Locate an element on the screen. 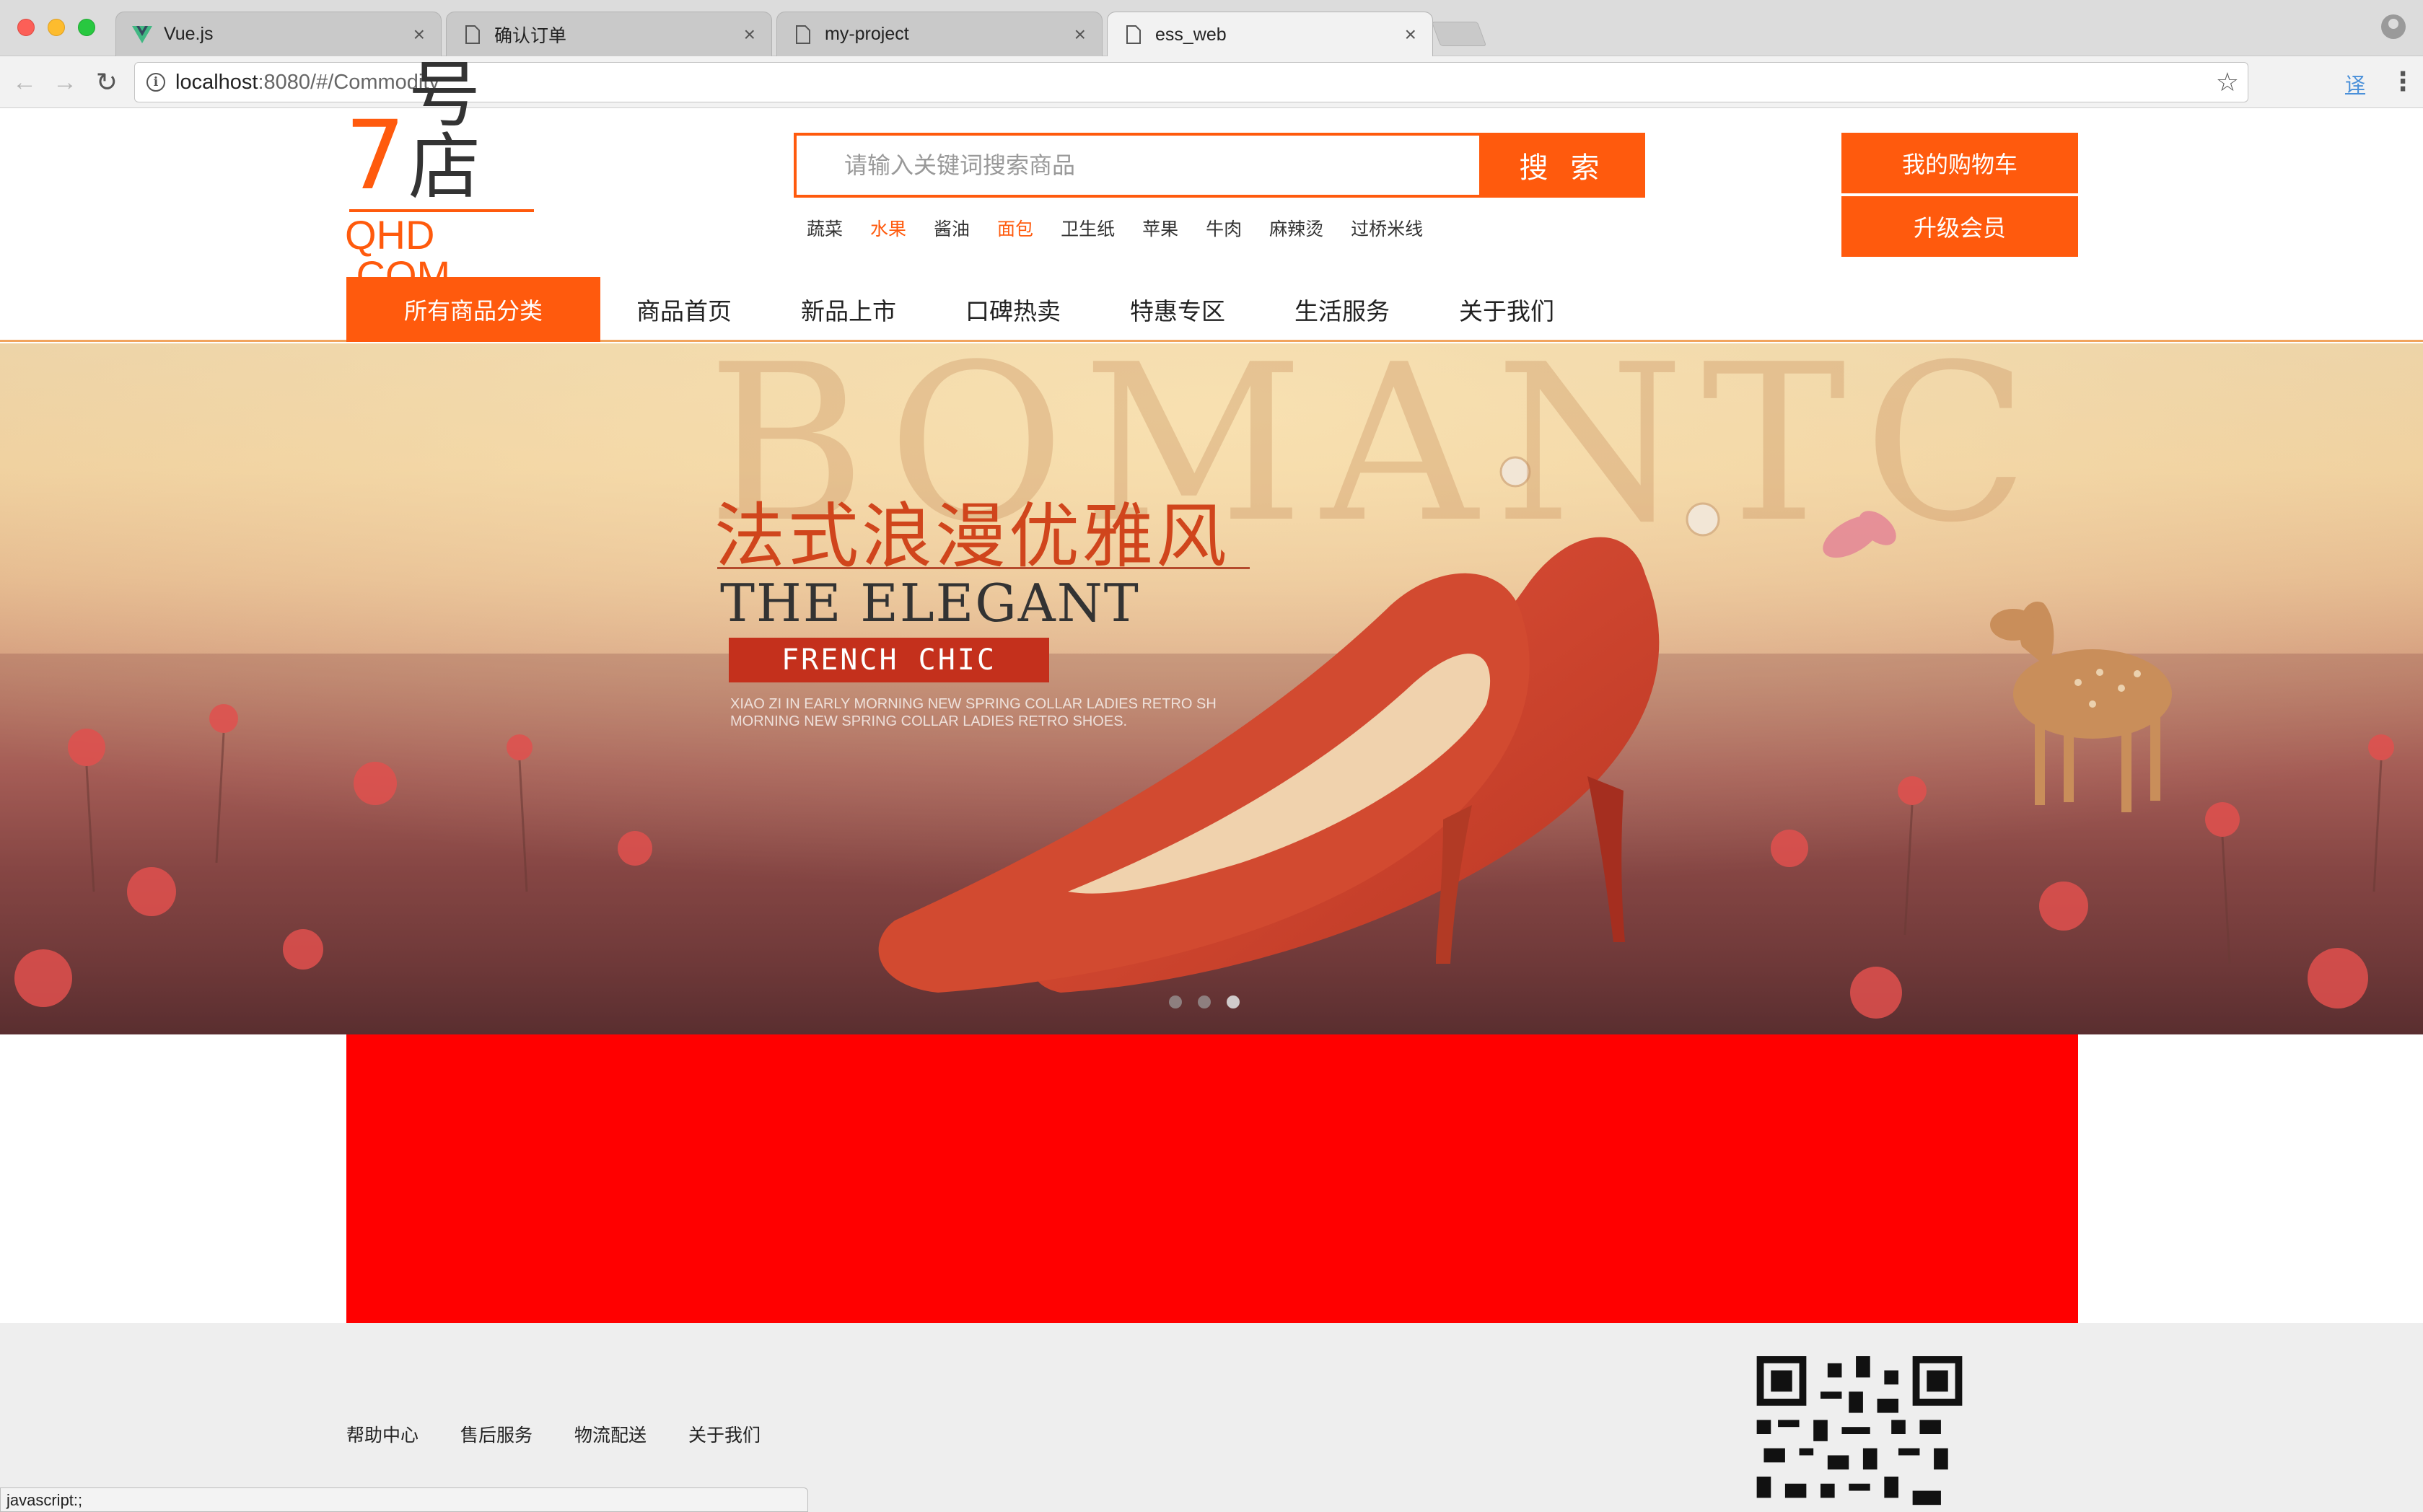 The image size is (2423, 1512). carousel-dots is located at coordinates (1212, 1002).